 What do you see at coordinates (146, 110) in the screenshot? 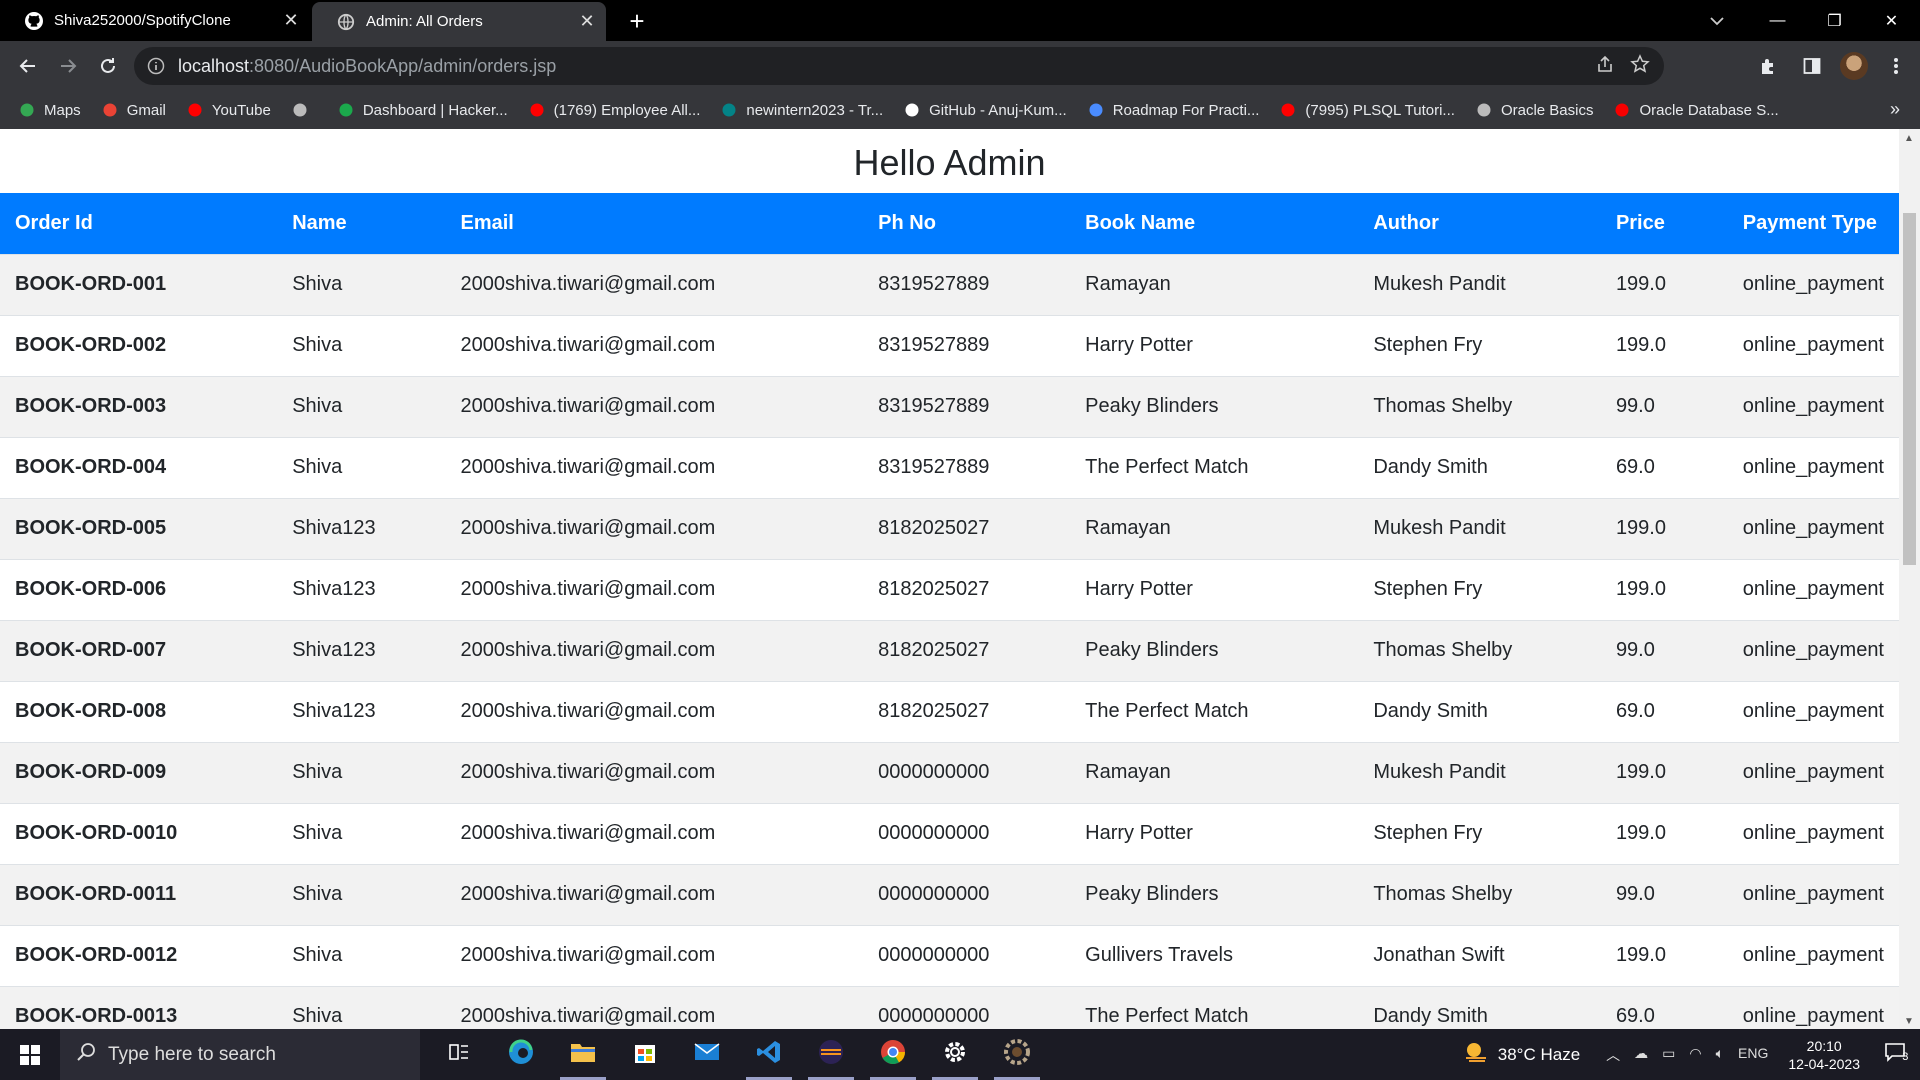
I see `bookmark-label: Gmail` at bounding box center [146, 110].